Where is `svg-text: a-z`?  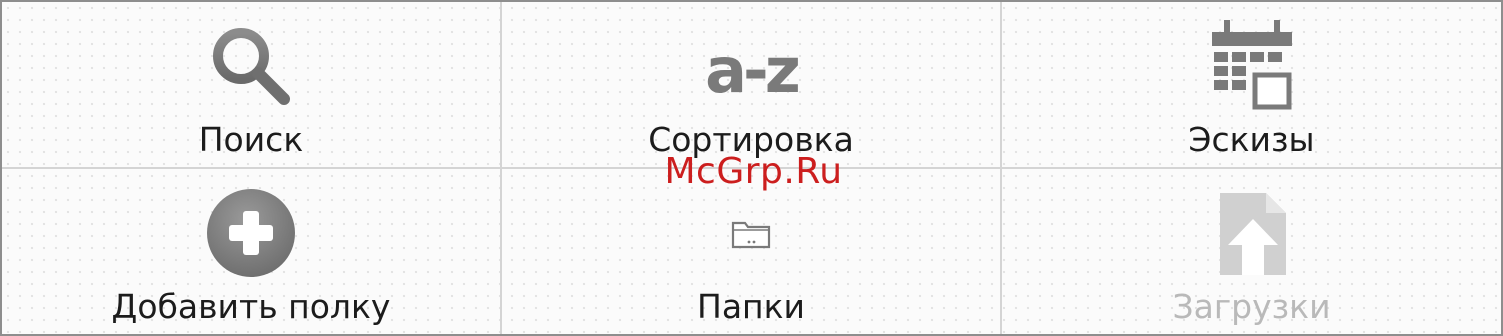
svg-text: a-z is located at coordinates (752, 70).